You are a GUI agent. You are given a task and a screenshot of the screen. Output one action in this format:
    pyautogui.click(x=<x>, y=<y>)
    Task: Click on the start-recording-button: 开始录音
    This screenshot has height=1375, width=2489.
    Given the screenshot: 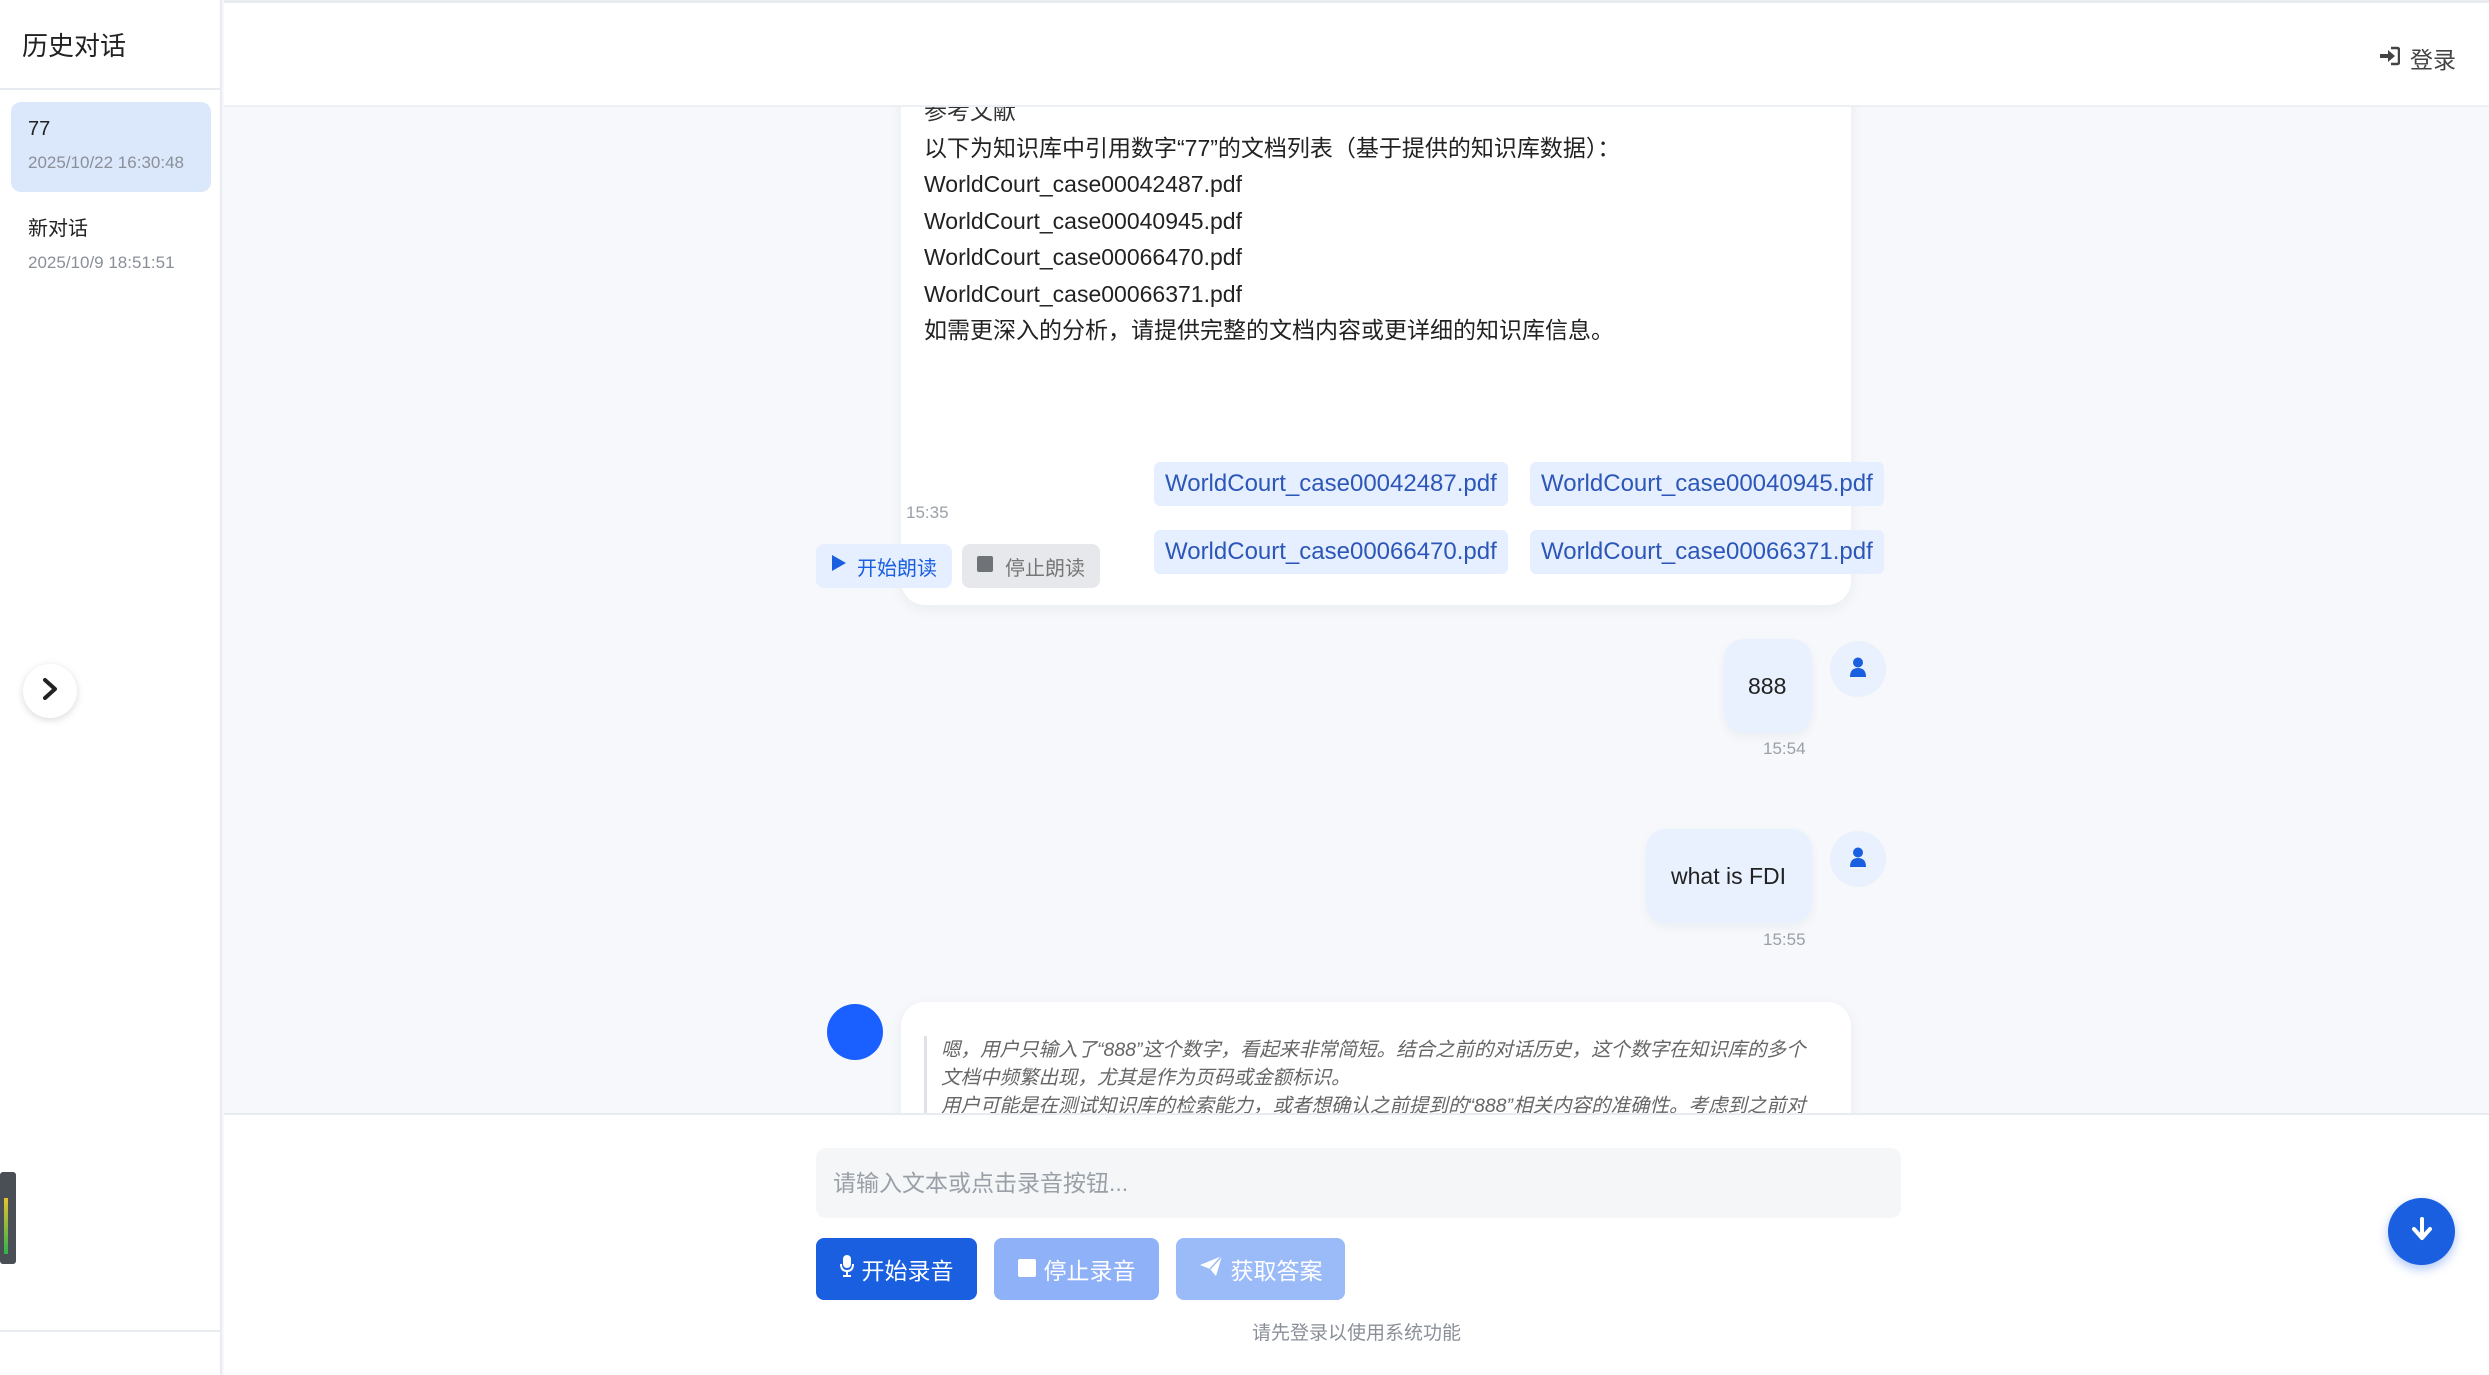 What is the action you would take?
    pyautogui.click(x=896, y=1269)
    